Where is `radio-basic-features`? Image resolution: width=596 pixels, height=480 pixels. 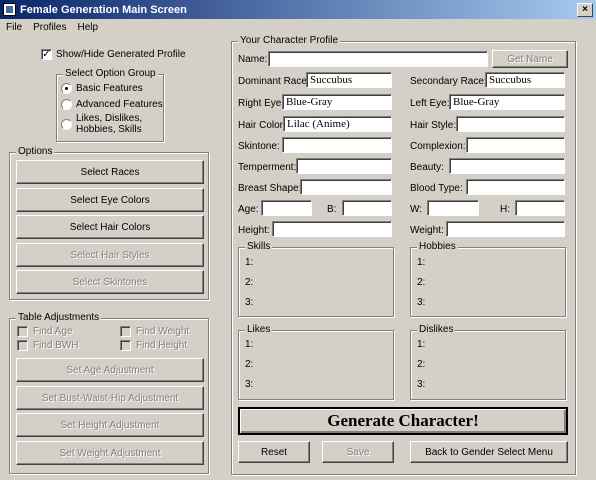 radio-basic-features is located at coordinates (66, 88).